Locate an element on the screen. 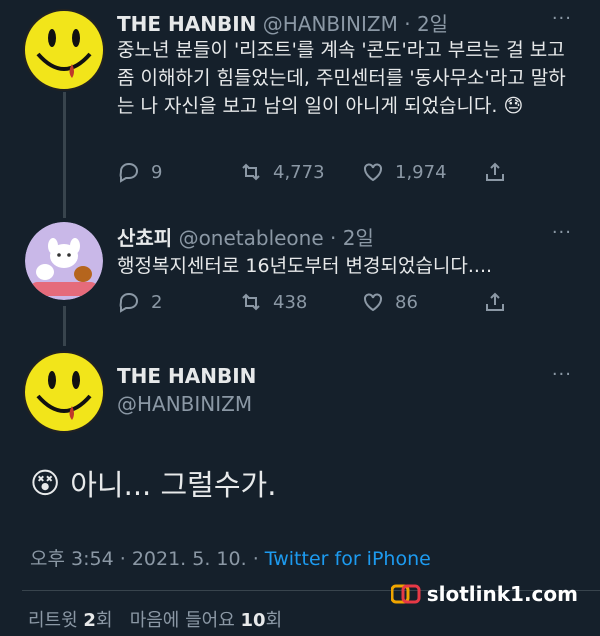 This screenshot has width=600, height=636. watermark-logo-icon is located at coordinates (405, 594).